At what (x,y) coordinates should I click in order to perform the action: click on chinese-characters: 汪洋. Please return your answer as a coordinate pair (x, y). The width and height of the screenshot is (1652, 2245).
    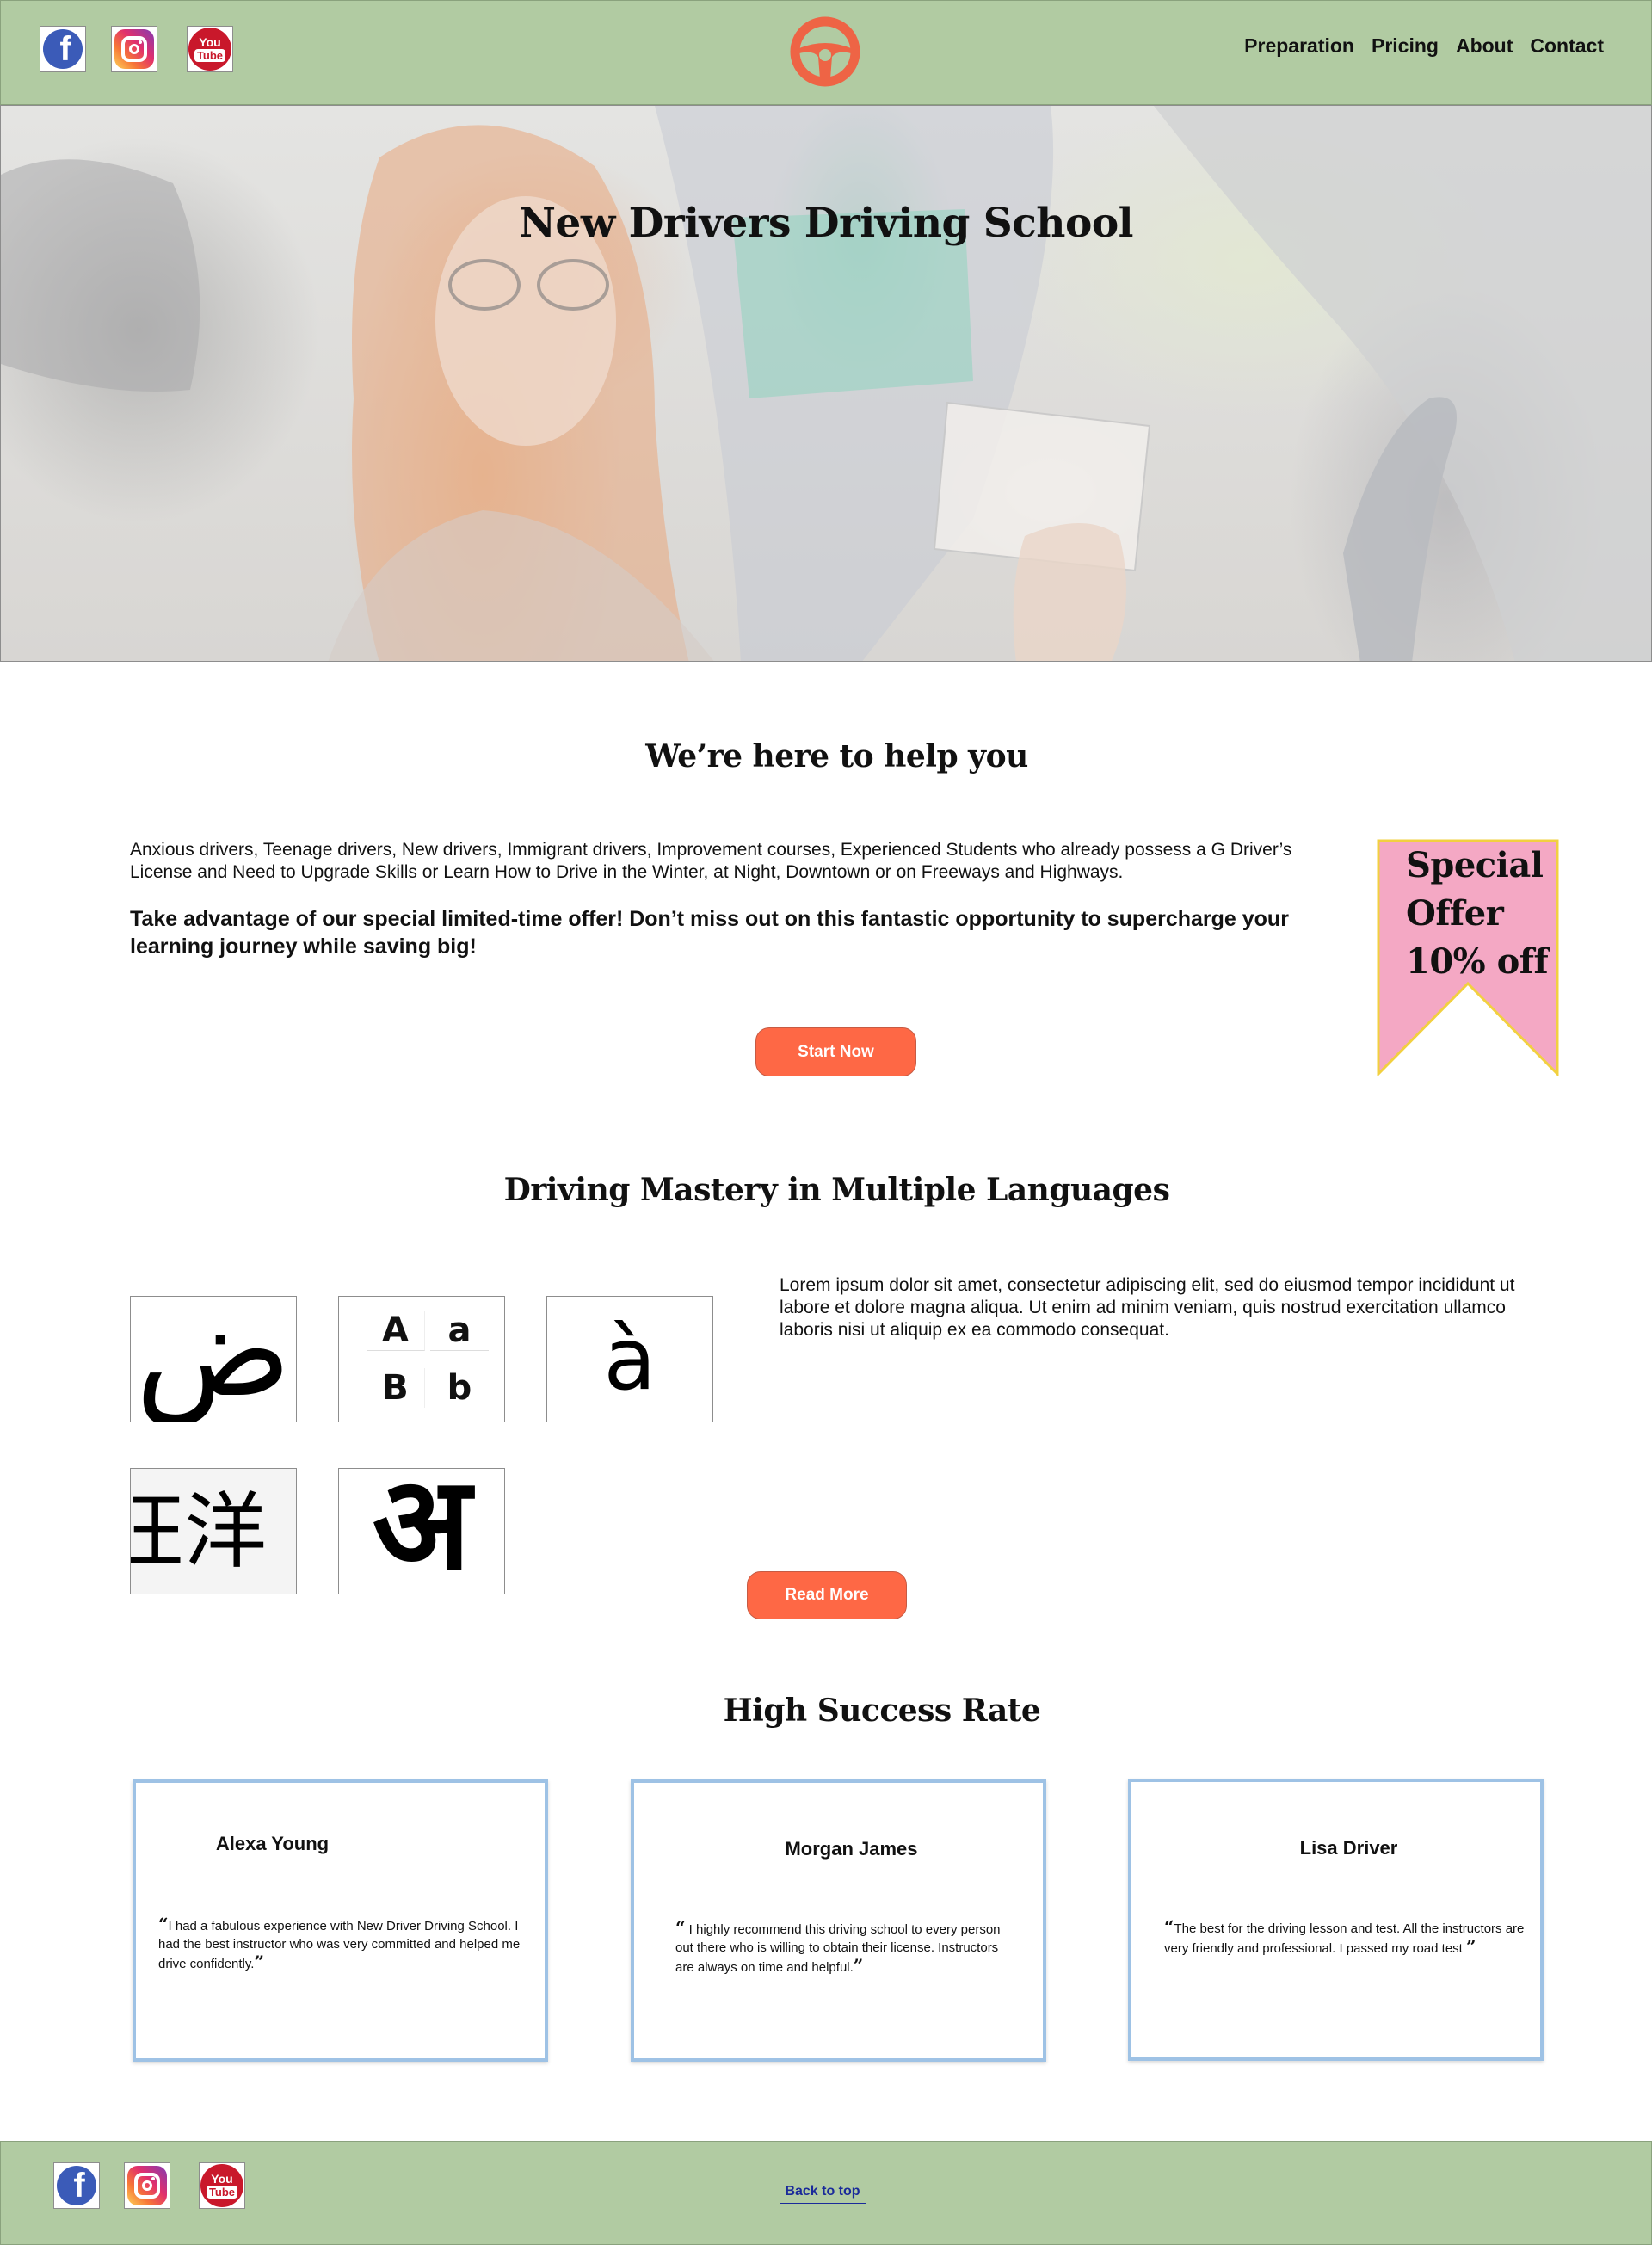
    Looking at the image, I should click on (199, 1531).